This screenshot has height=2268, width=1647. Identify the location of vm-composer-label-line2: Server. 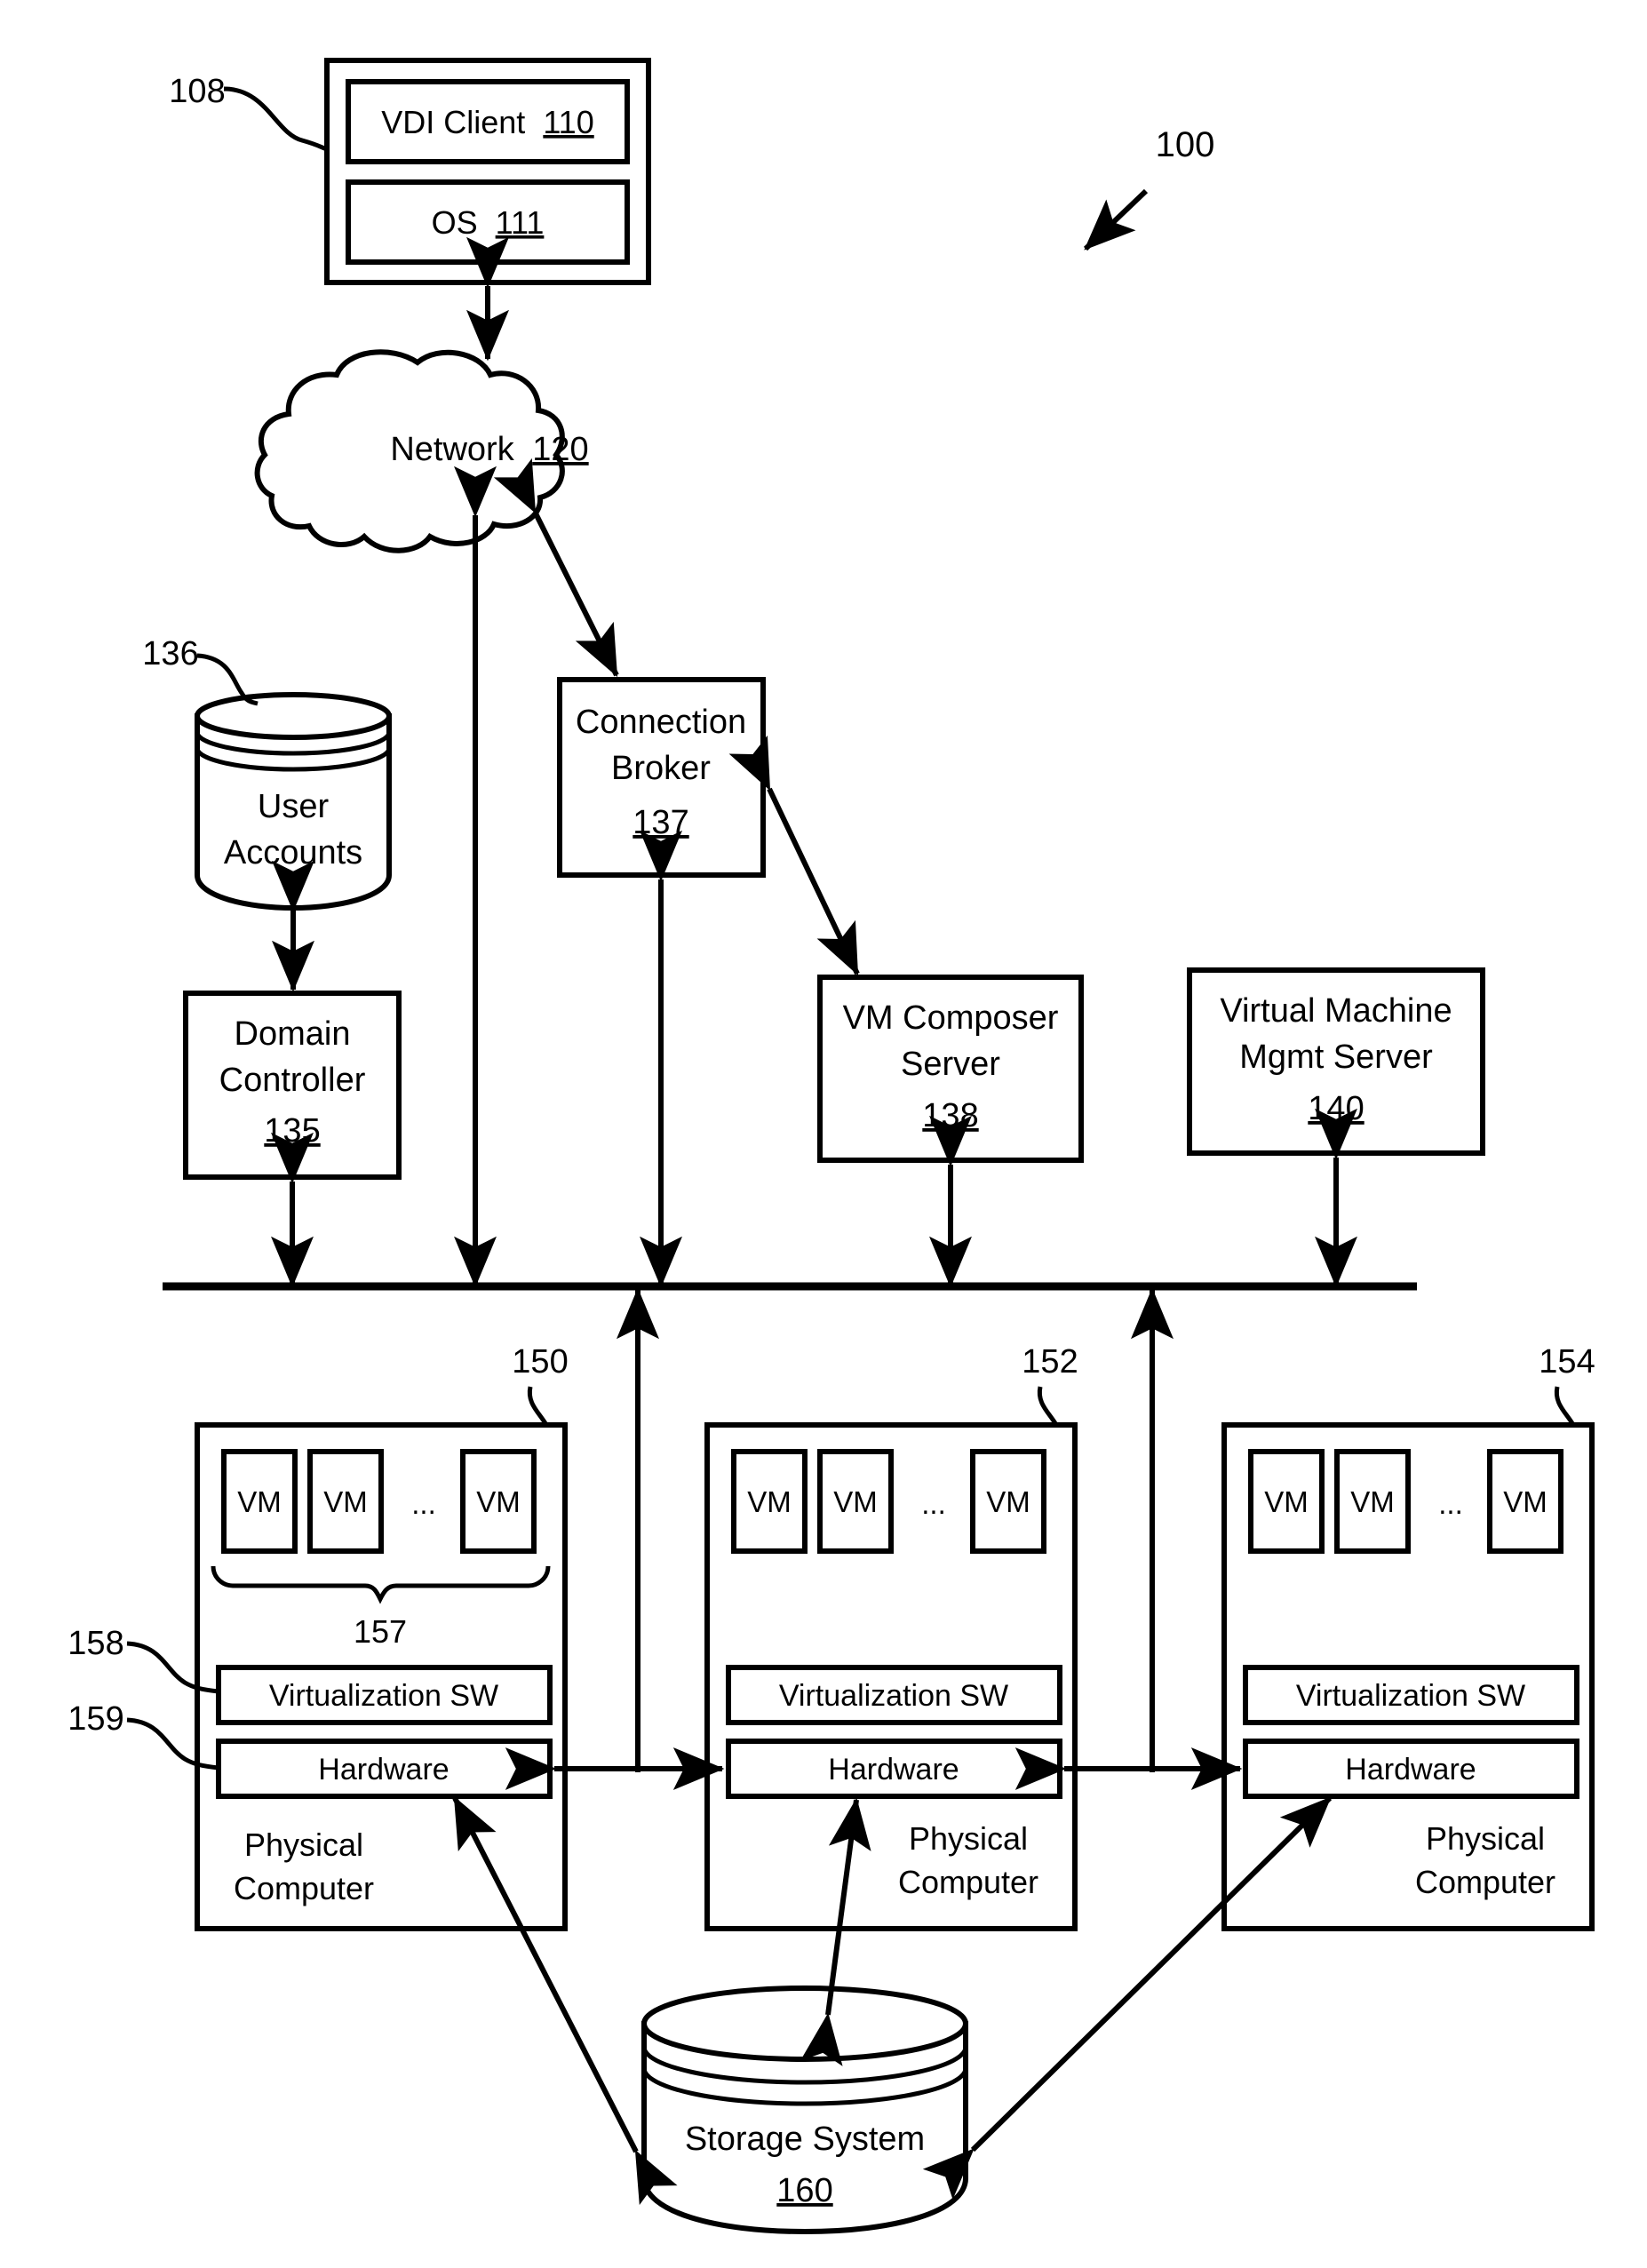
(950, 1064).